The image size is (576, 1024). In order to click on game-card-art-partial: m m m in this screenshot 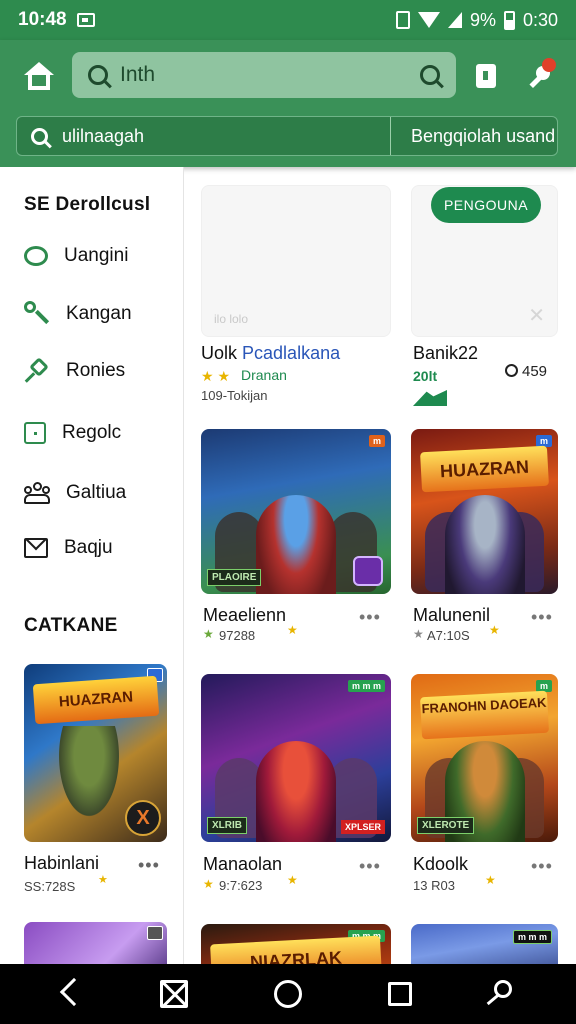, I will do `click(484, 944)`.